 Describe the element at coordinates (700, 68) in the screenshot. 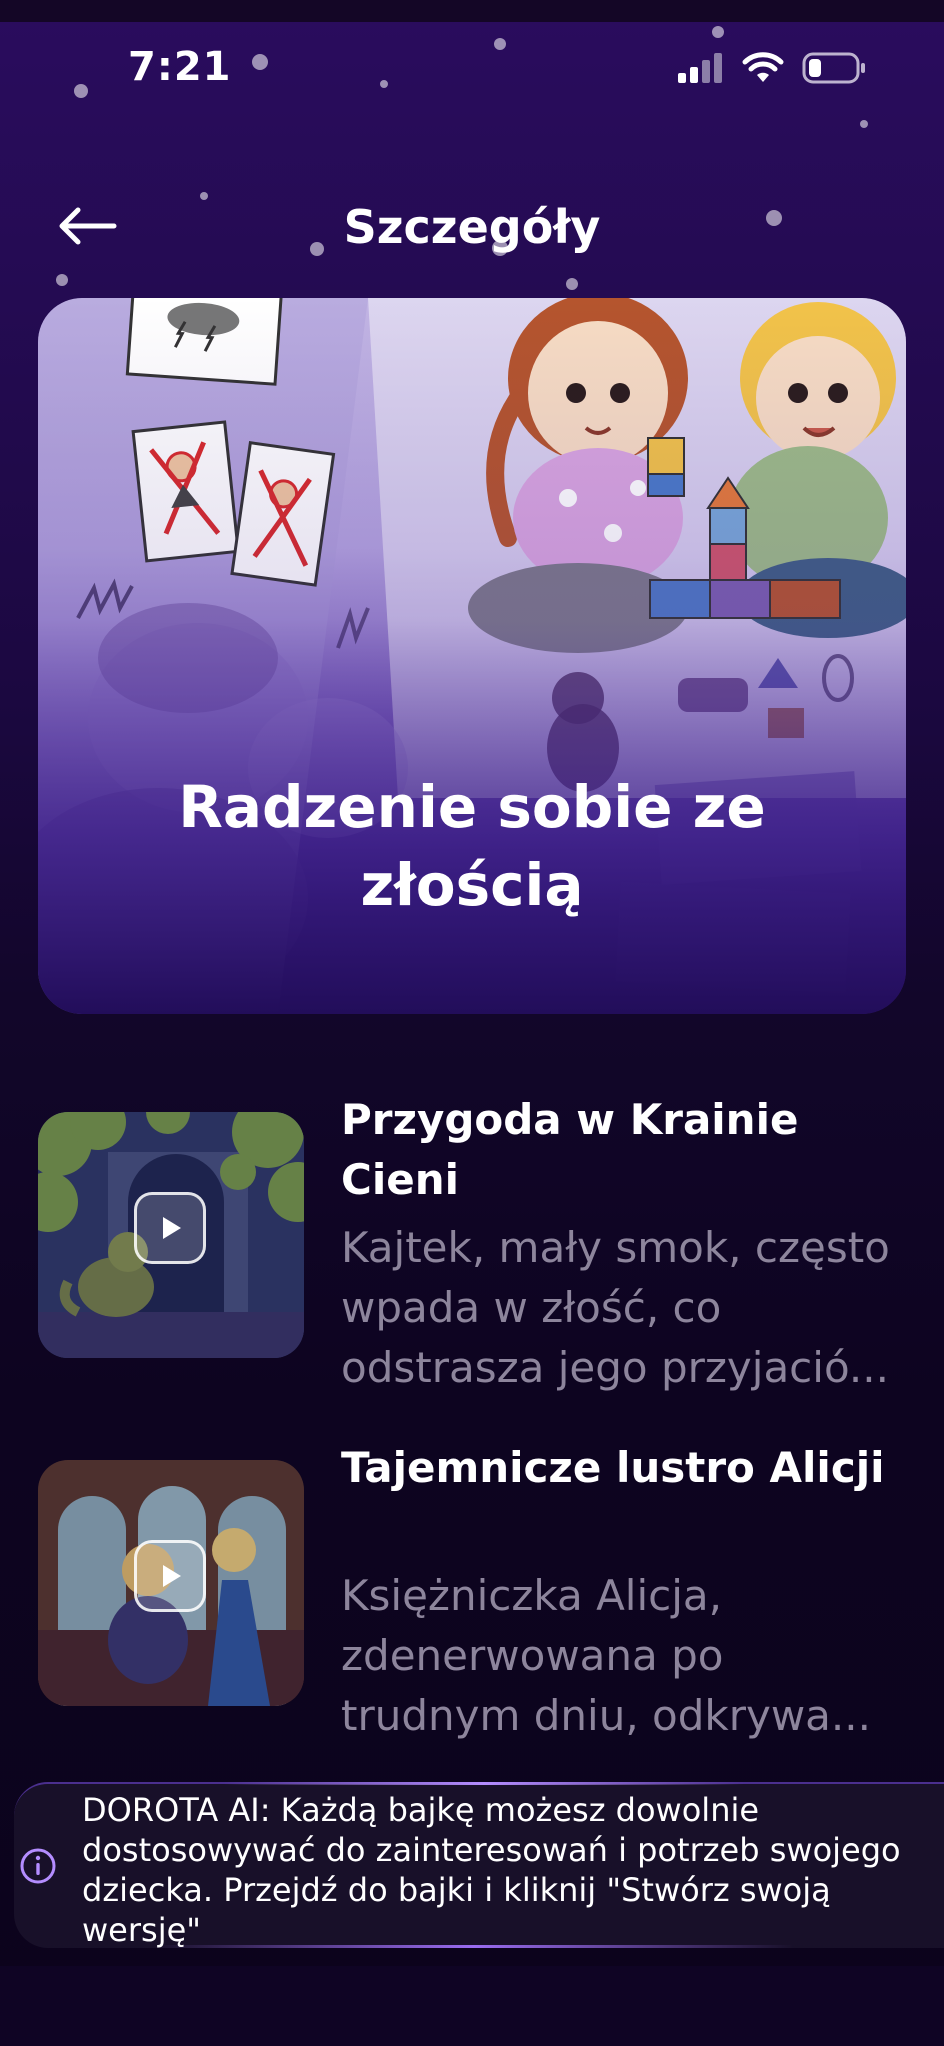

I see `cellular-signal-icon` at that location.